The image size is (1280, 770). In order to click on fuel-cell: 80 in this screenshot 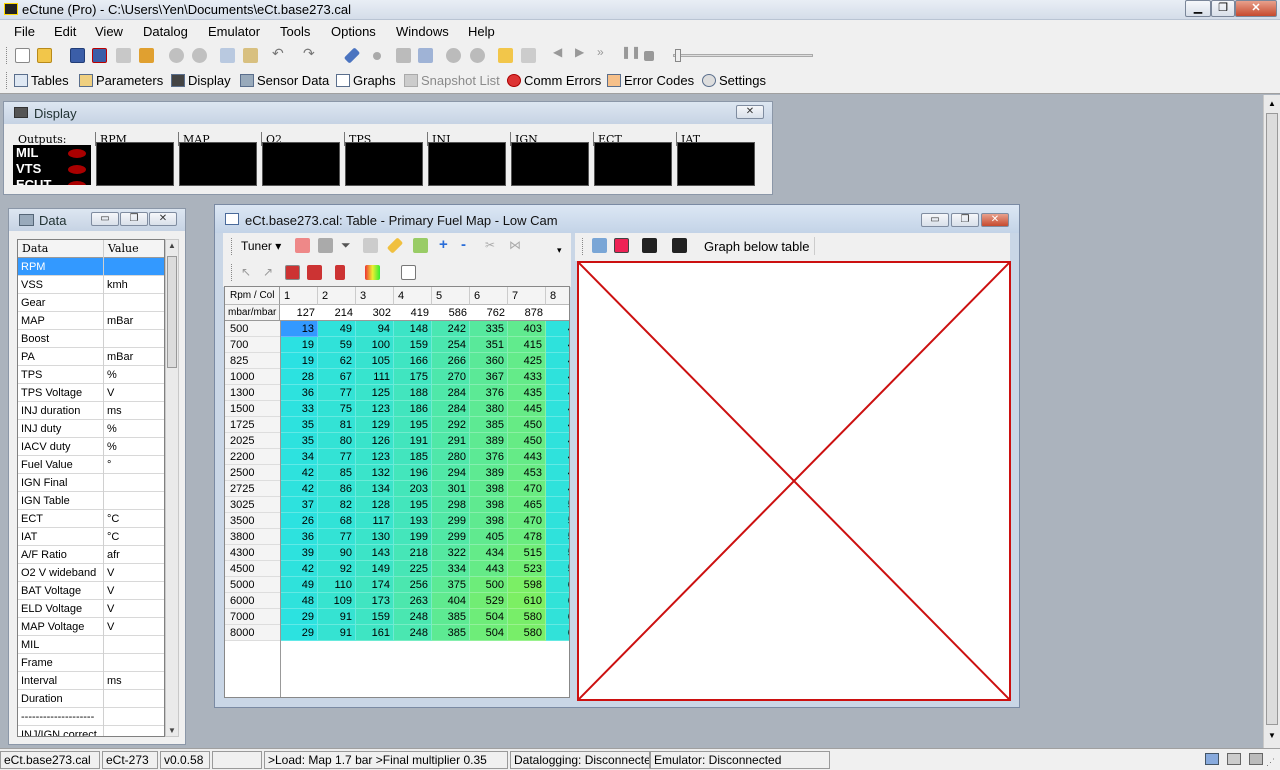, I will do `click(337, 441)`.